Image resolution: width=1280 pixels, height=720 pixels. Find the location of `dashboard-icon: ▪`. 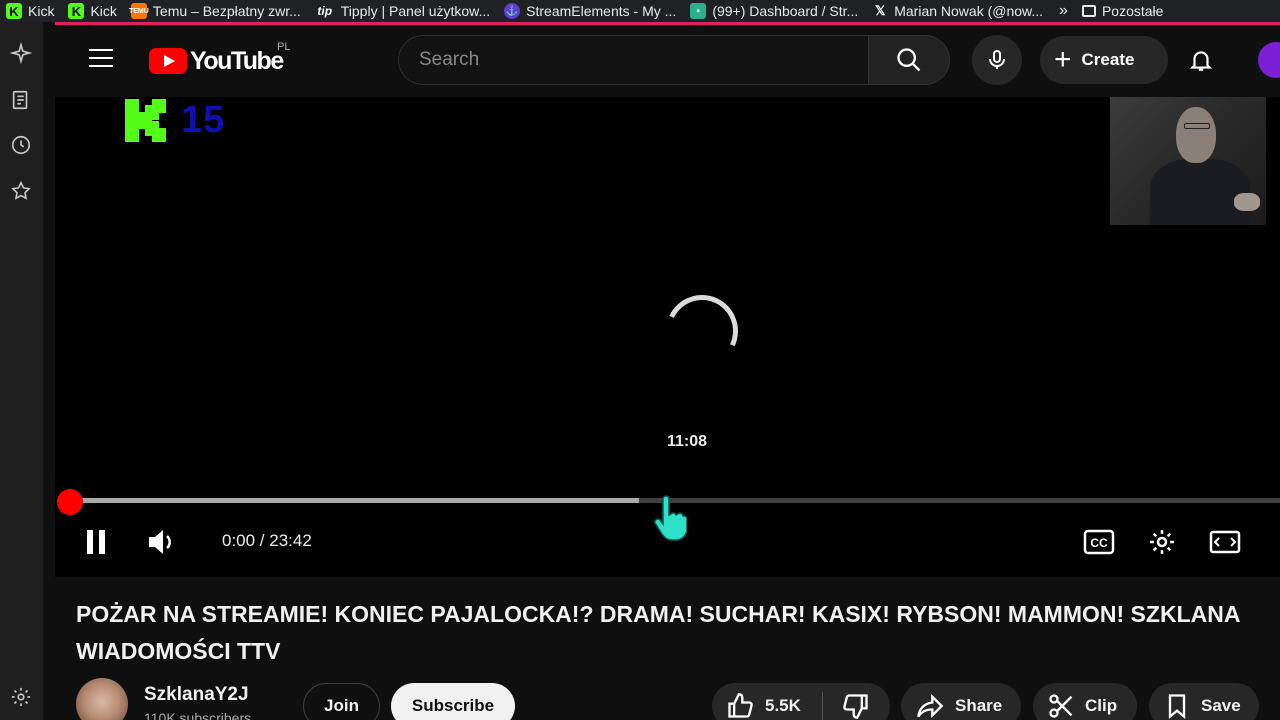

dashboard-icon: ▪ is located at coordinates (698, 11).